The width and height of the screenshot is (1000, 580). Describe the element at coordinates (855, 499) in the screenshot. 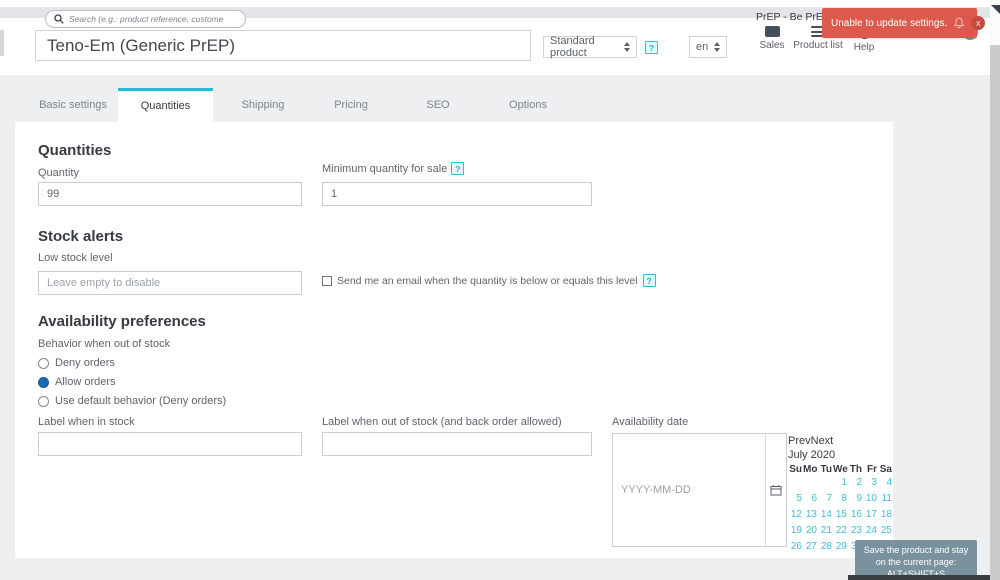

I see `calendar-day: 9` at that location.